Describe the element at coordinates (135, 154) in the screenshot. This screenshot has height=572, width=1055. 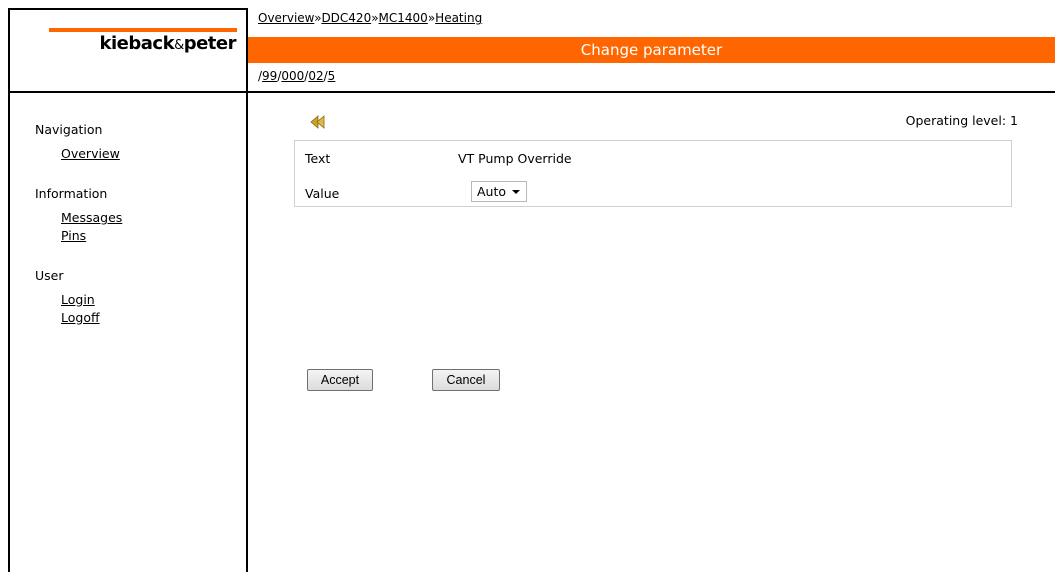
I see `sidebar-link-overview: Overview` at that location.